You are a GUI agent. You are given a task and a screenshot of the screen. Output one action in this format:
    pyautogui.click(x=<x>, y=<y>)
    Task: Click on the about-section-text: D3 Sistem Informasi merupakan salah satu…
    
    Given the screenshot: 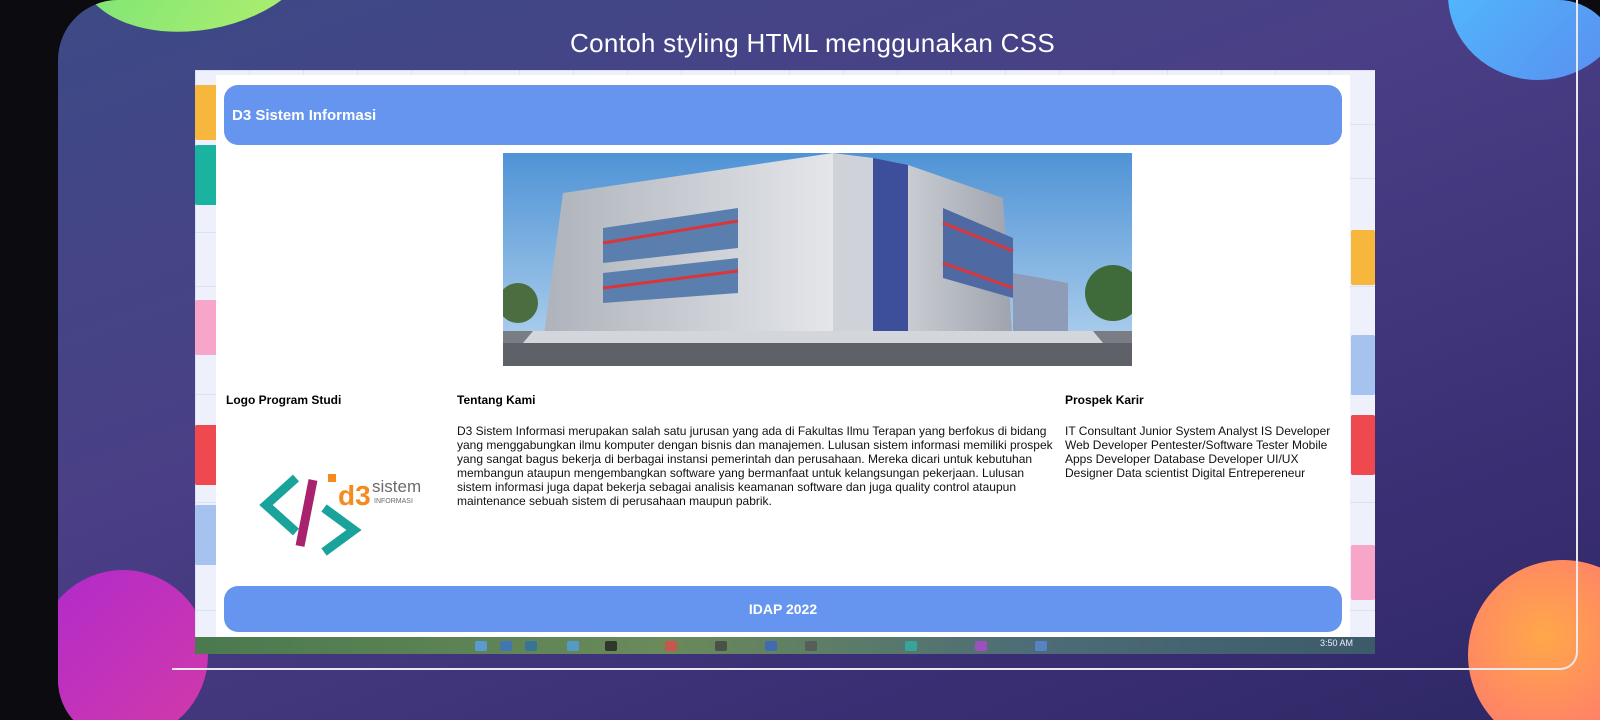 What is the action you would take?
    pyautogui.click(x=755, y=466)
    